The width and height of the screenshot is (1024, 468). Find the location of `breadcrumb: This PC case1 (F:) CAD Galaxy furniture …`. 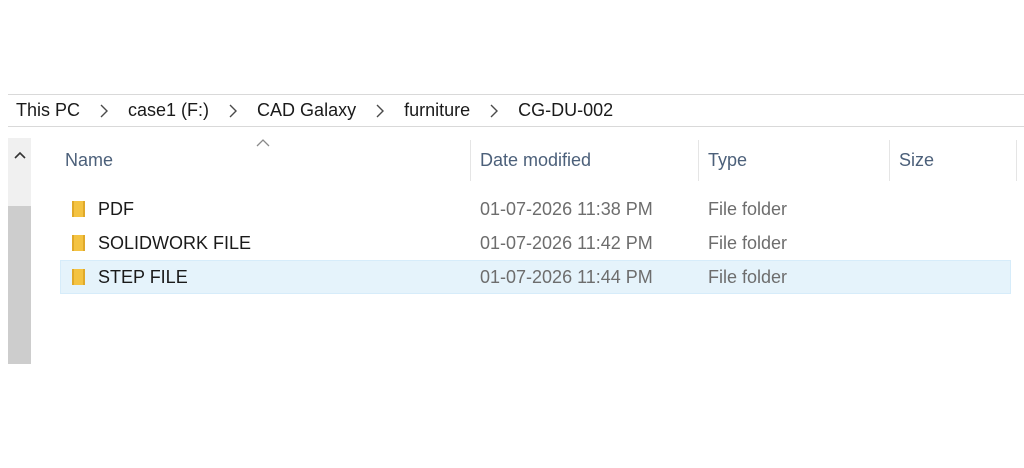

breadcrumb: This PC case1 (F:) CAD Galaxy furniture … is located at coordinates (516, 110).